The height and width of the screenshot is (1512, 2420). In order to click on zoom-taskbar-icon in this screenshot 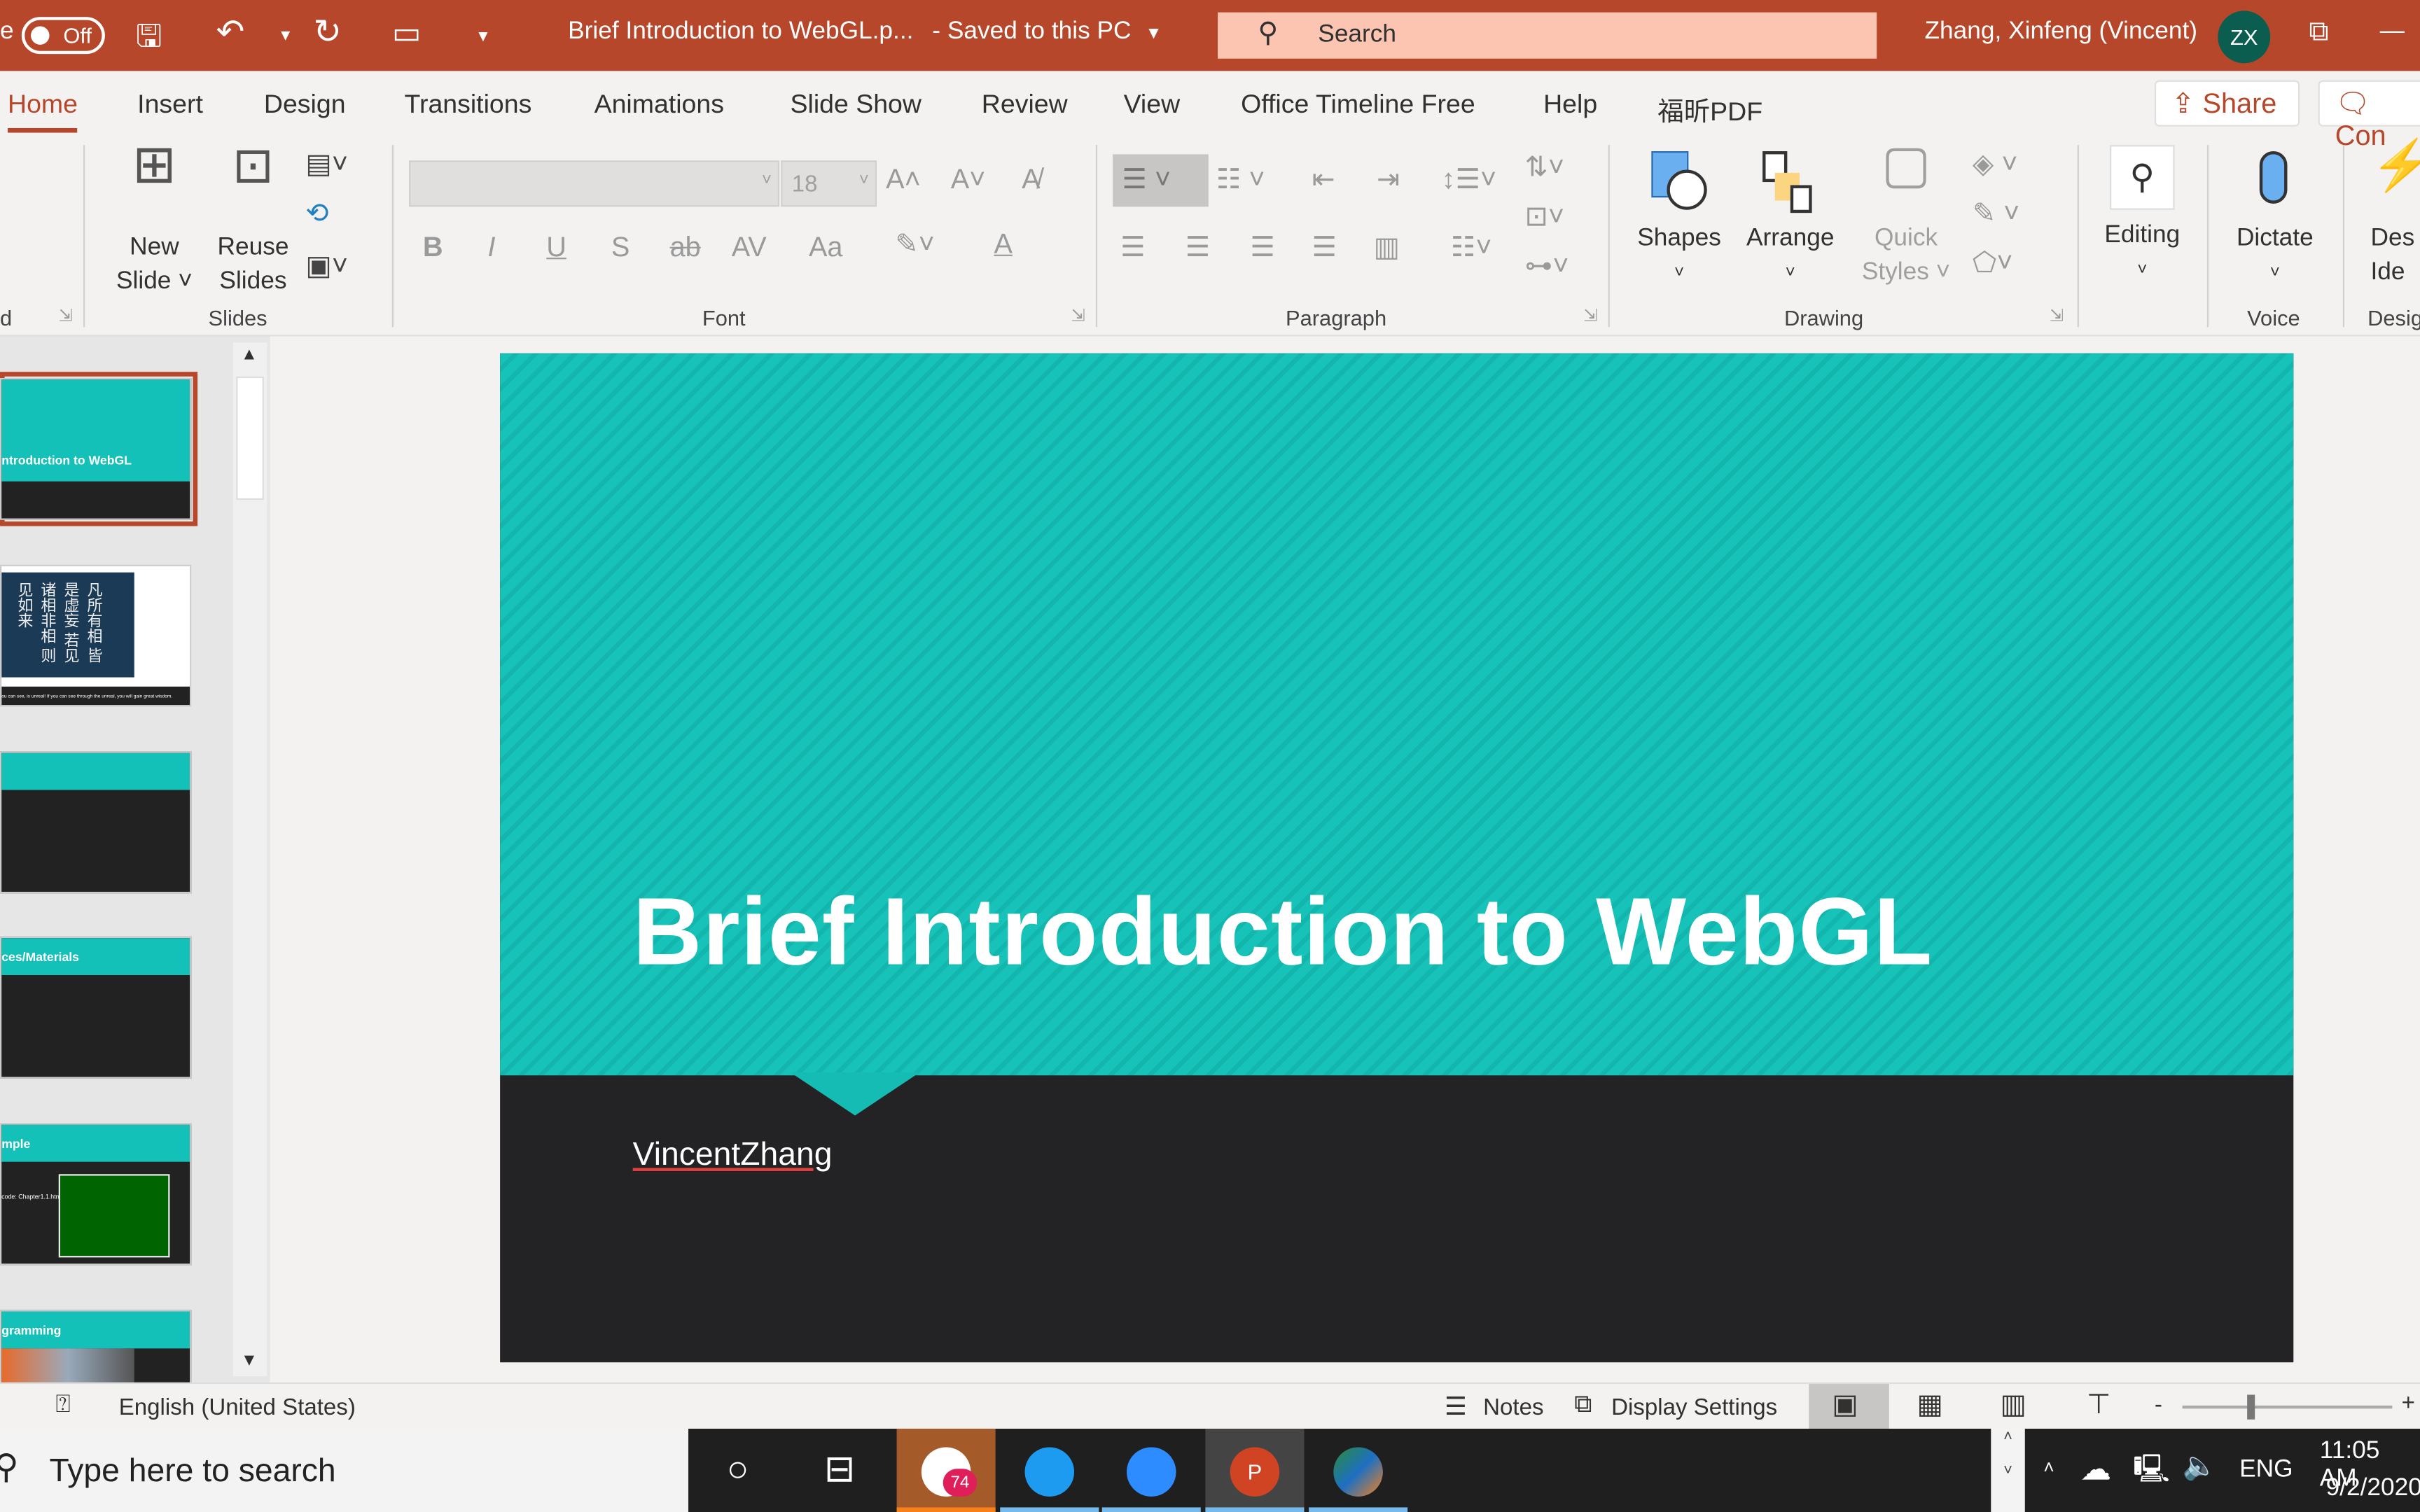, I will do `click(1151, 1470)`.